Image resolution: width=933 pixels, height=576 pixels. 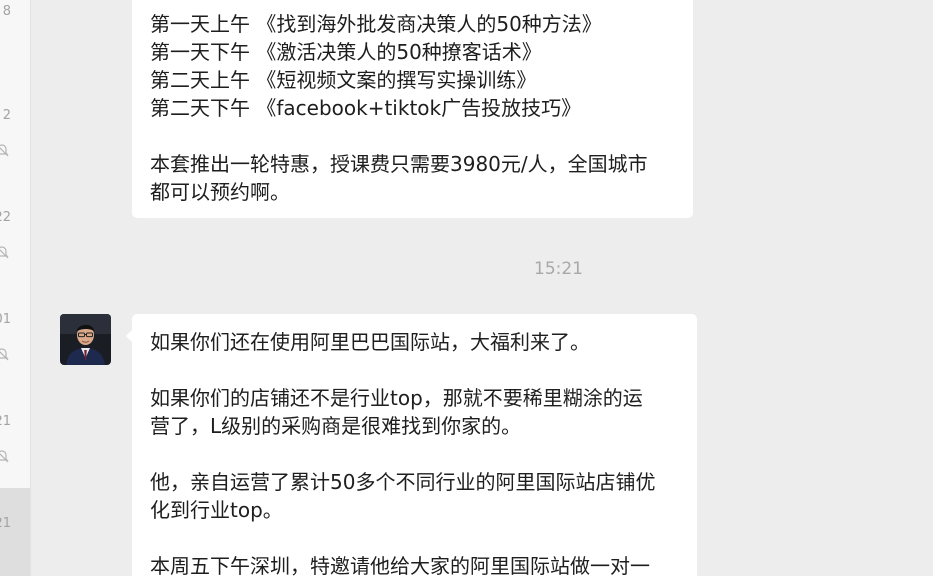 What do you see at coordinates (15, 110) in the screenshot?
I see `session-item: 2` at bounding box center [15, 110].